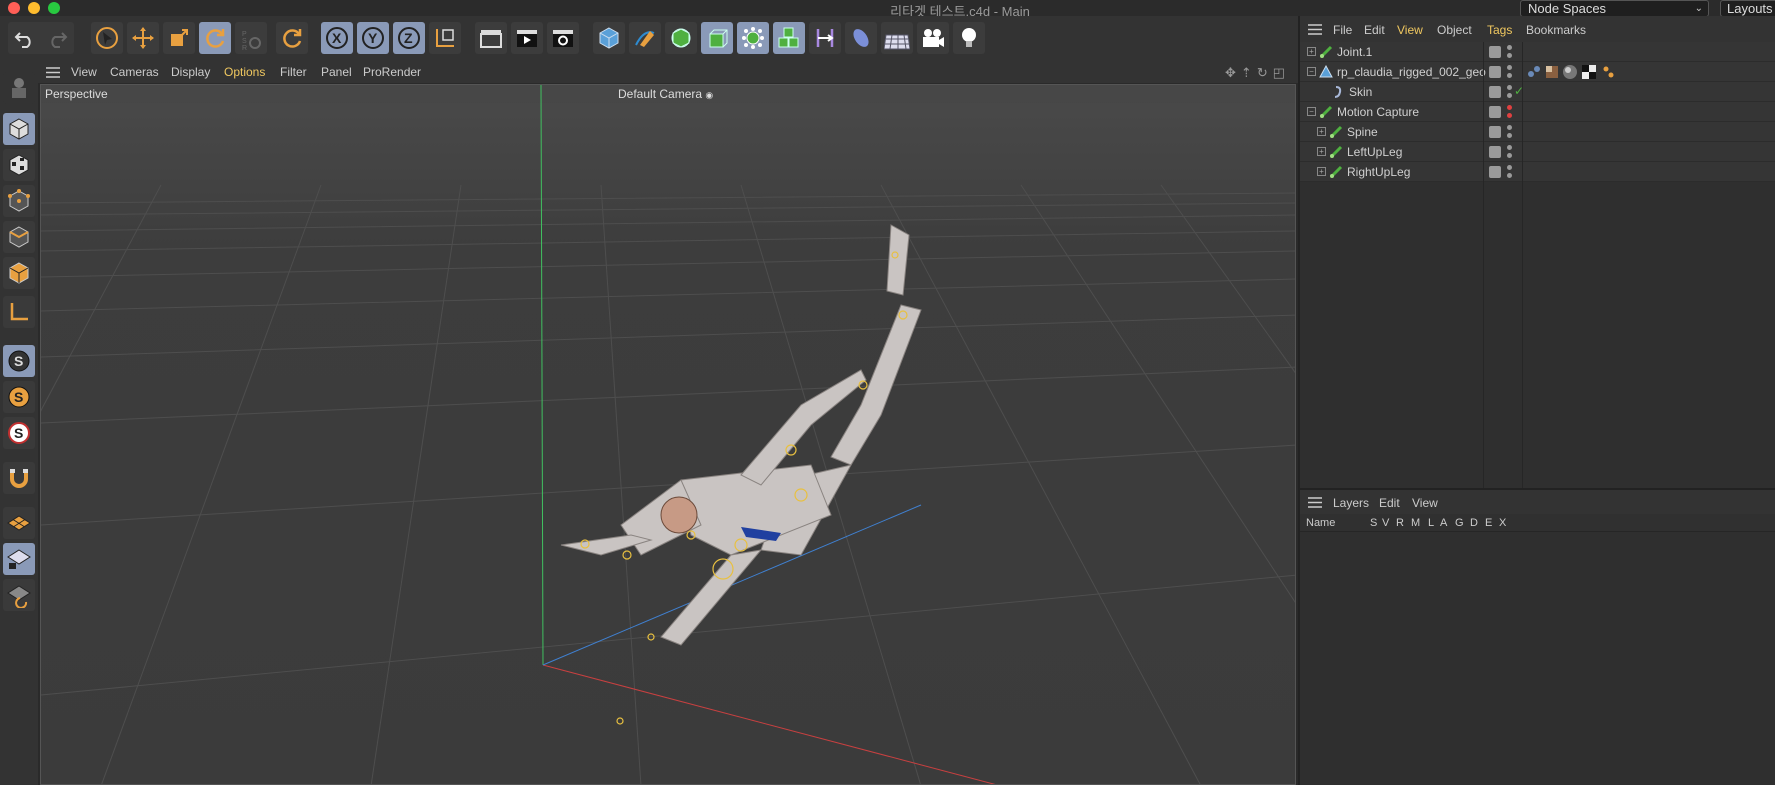  I want to click on render-to-picture-viewer-button, so click(527, 38).